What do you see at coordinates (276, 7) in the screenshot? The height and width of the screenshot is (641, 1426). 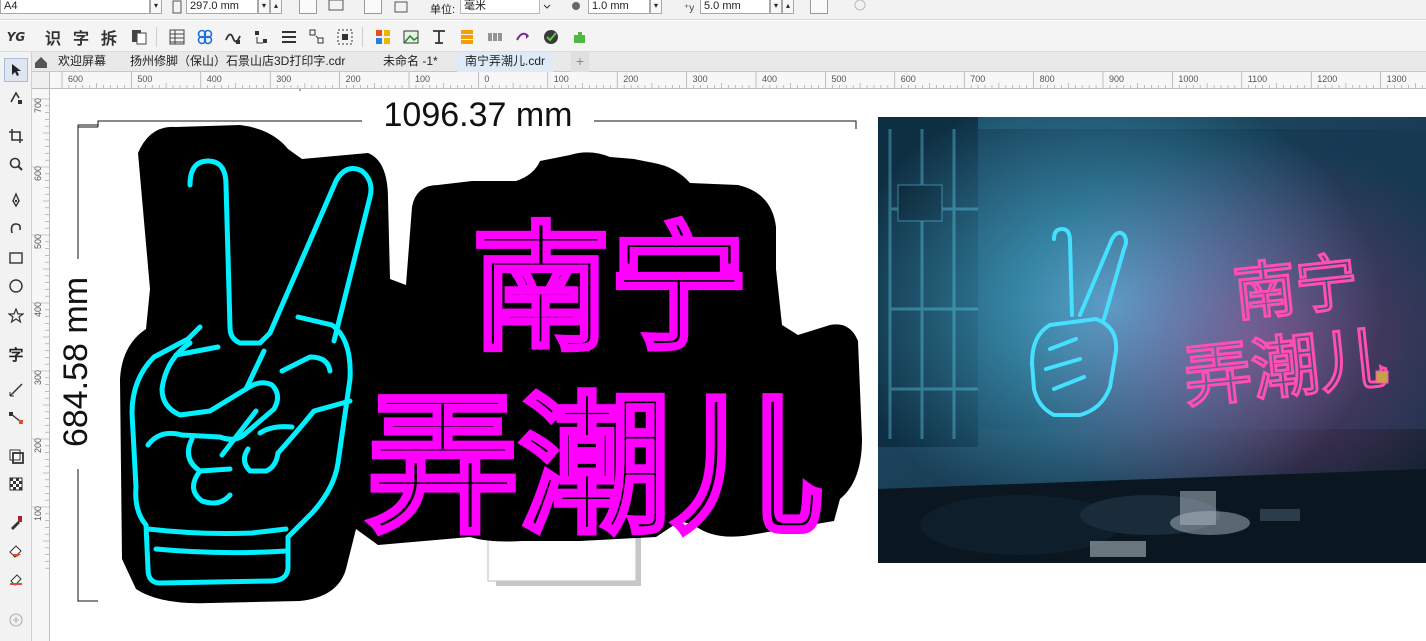 I see `page-height-spin-up-icon: ▴` at bounding box center [276, 7].